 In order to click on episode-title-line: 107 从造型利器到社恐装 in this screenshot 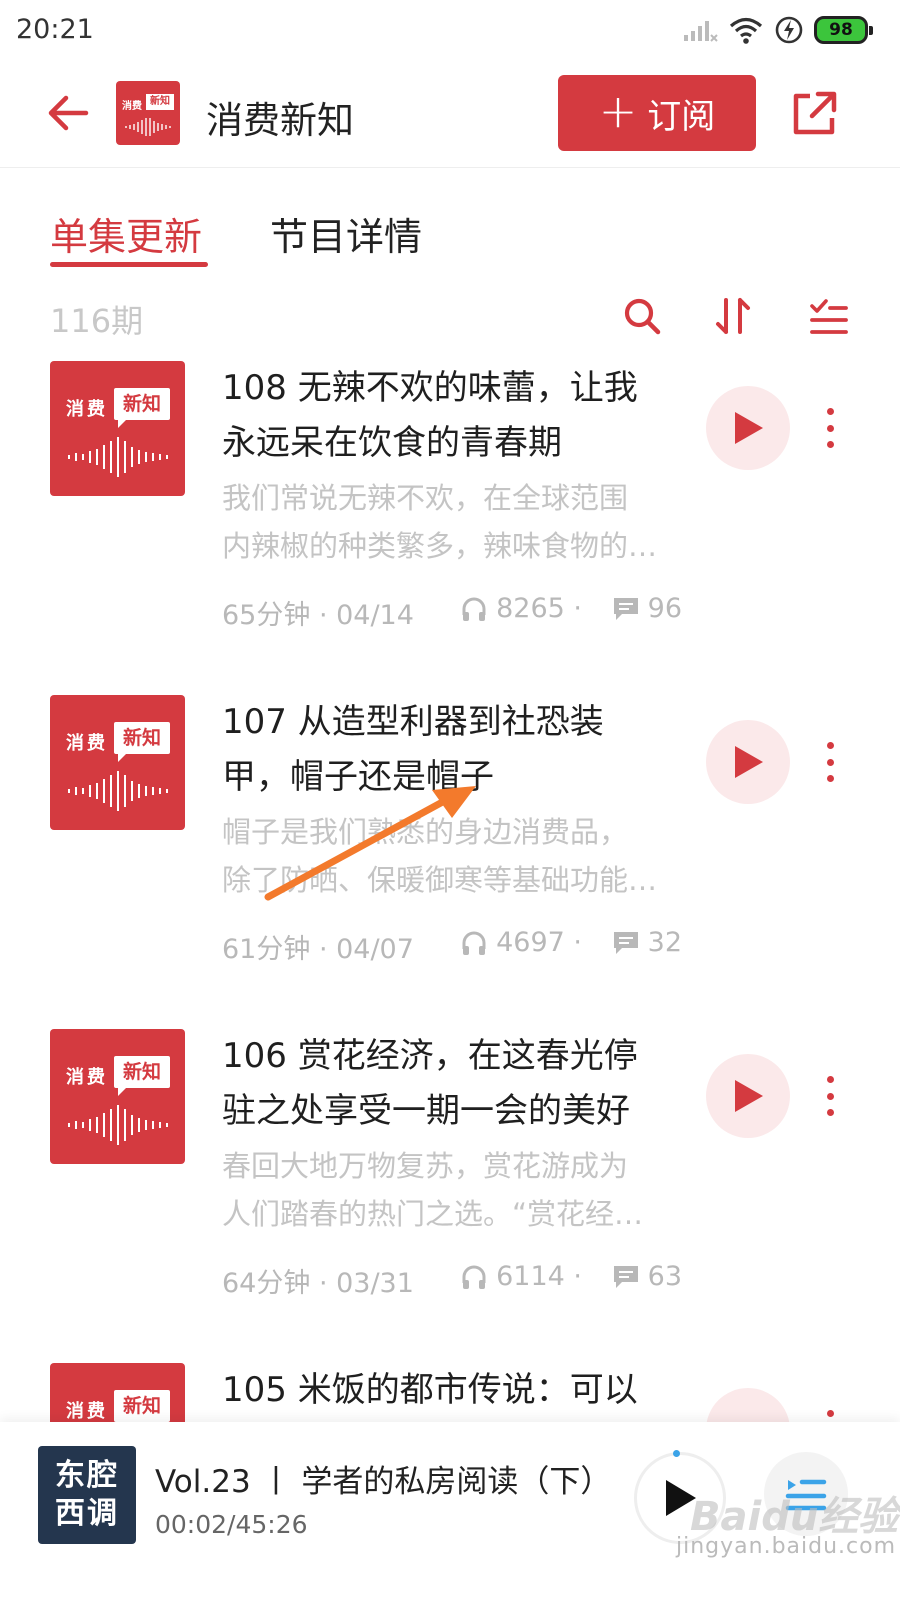, I will do `click(413, 722)`.